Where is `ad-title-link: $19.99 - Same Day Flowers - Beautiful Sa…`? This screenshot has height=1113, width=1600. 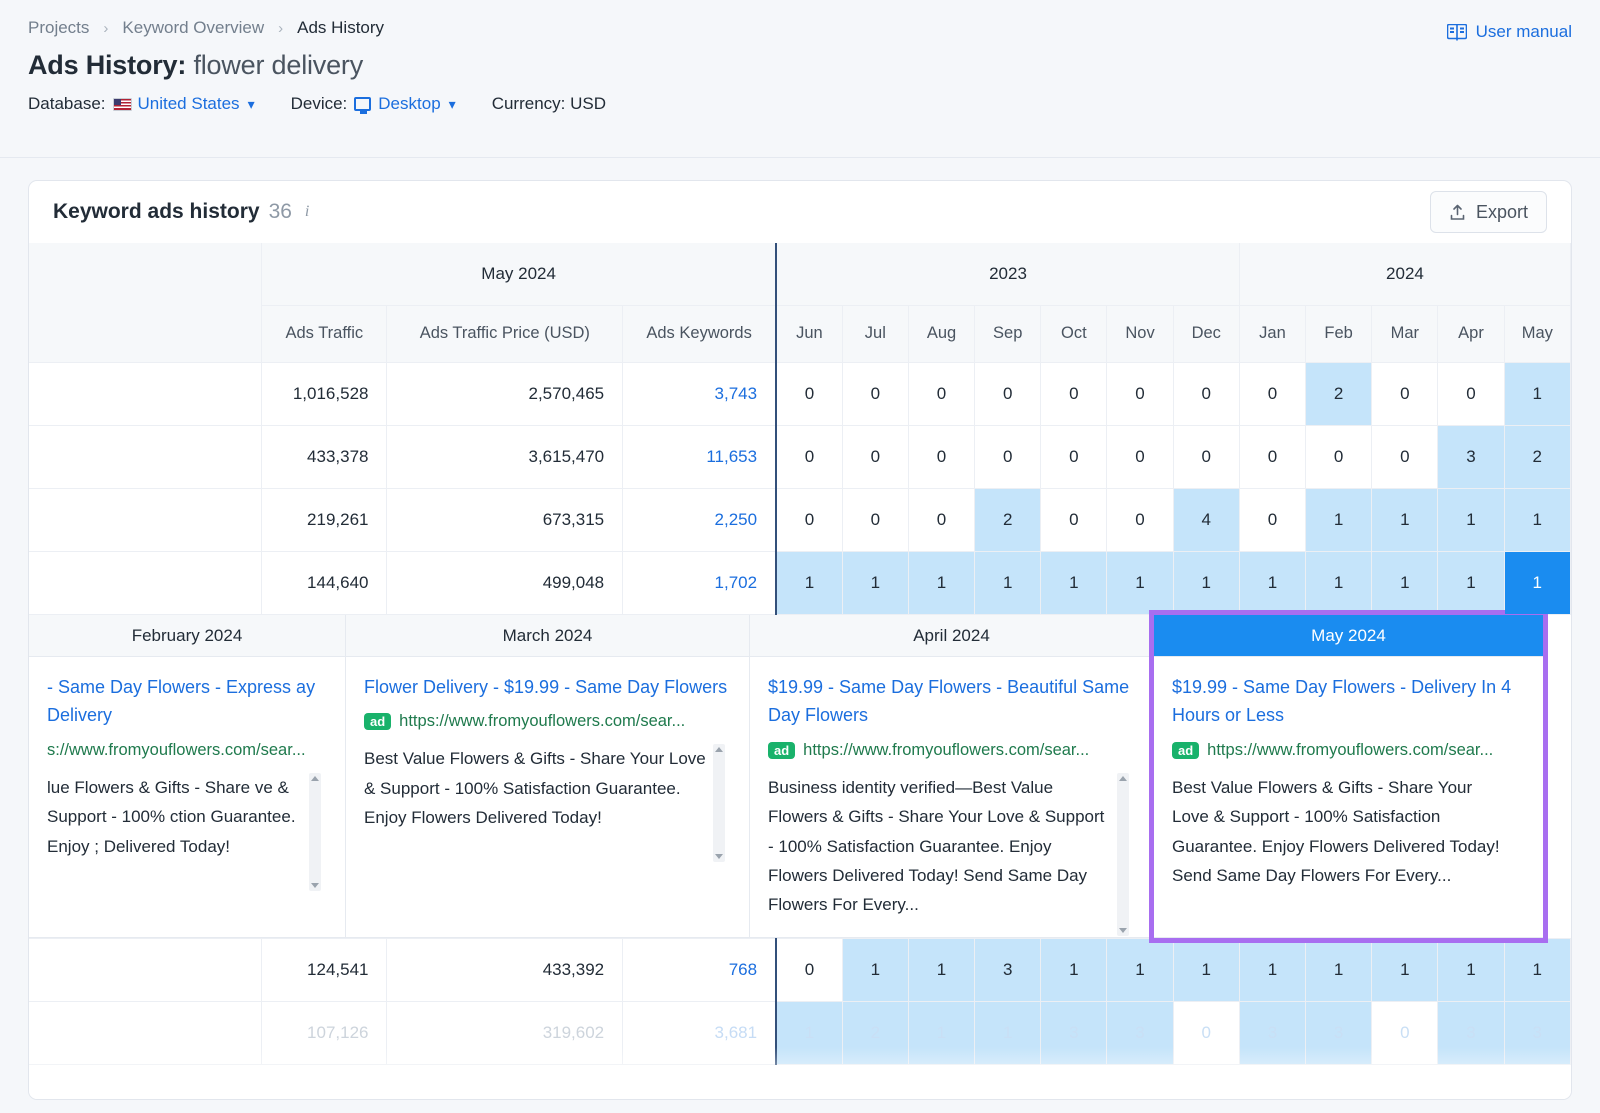 ad-title-link: $19.99 - Same Day Flowers - Beautiful Sa… is located at coordinates (951, 702).